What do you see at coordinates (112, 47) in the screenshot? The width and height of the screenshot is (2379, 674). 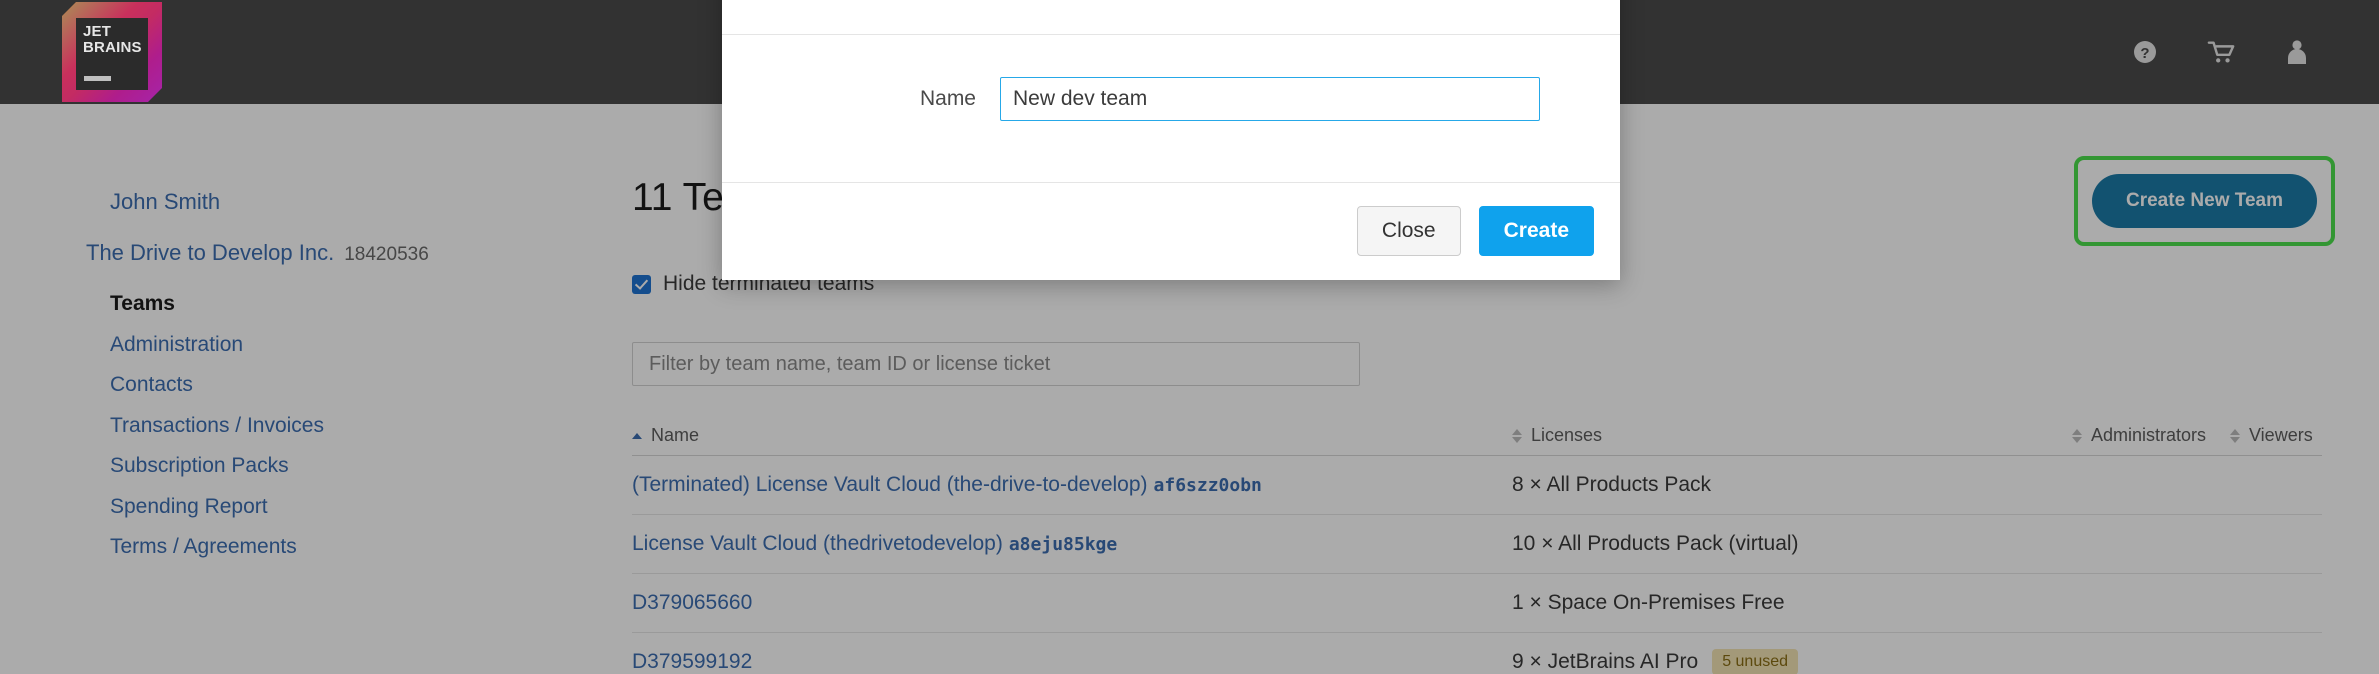 I see `logo-line-2: BRAINS` at bounding box center [112, 47].